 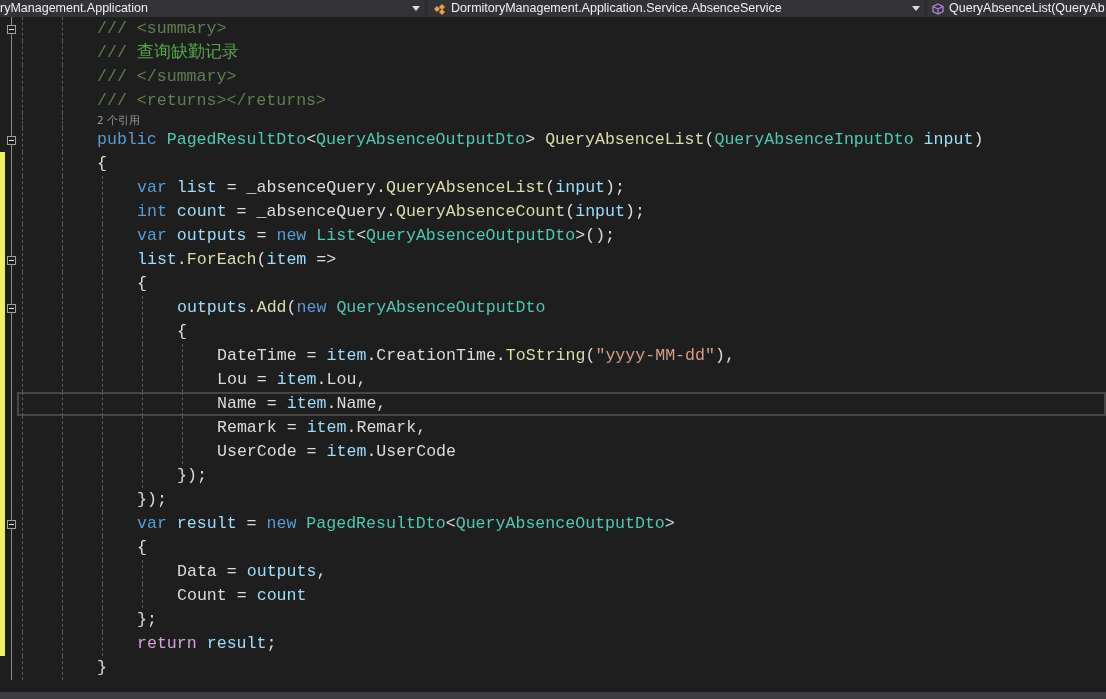 What do you see at coordinates (237, 260) in the screenshot?
I see `code-line: list.ForEach(item =>` at bounding box center [237, 260].